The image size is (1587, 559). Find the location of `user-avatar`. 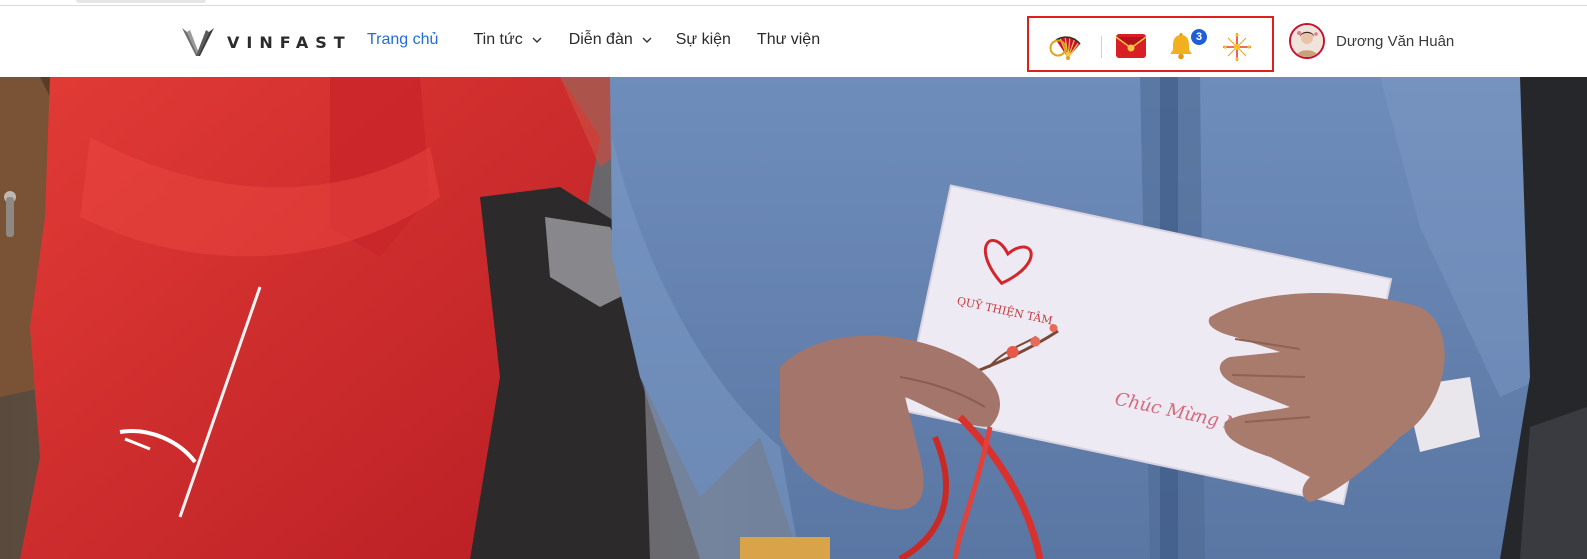

user-avatar is located at coordinates (1307, 41).